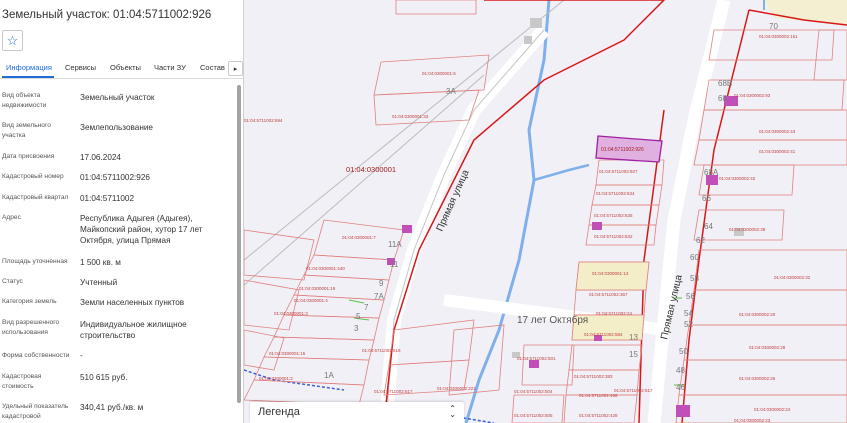 The image size is (847, 423). Describe the element at coordinates (276, 378) in the screenshot. I see `parcel-label: 01:04:0300001:2` at that location.